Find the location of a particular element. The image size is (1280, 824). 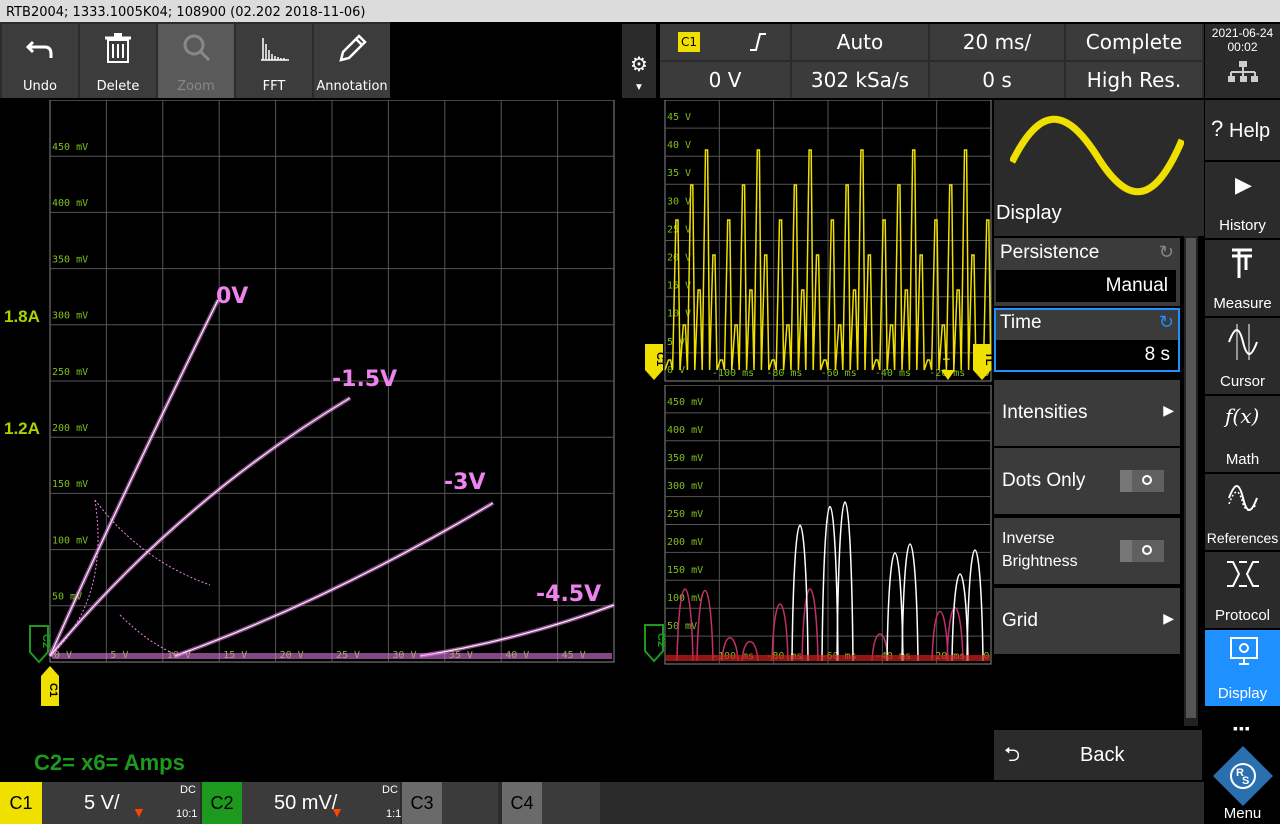

time-value-text: 8 s is located at coordinates (1157, 354).